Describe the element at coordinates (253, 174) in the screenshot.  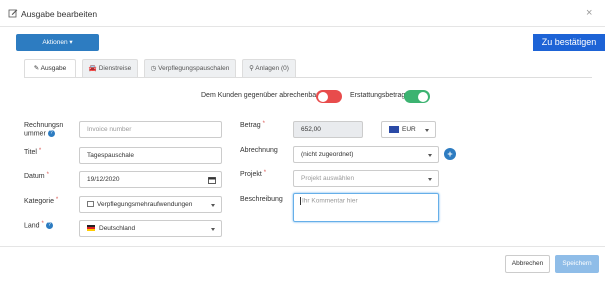
I see `project-label: Projekt *` at that location.